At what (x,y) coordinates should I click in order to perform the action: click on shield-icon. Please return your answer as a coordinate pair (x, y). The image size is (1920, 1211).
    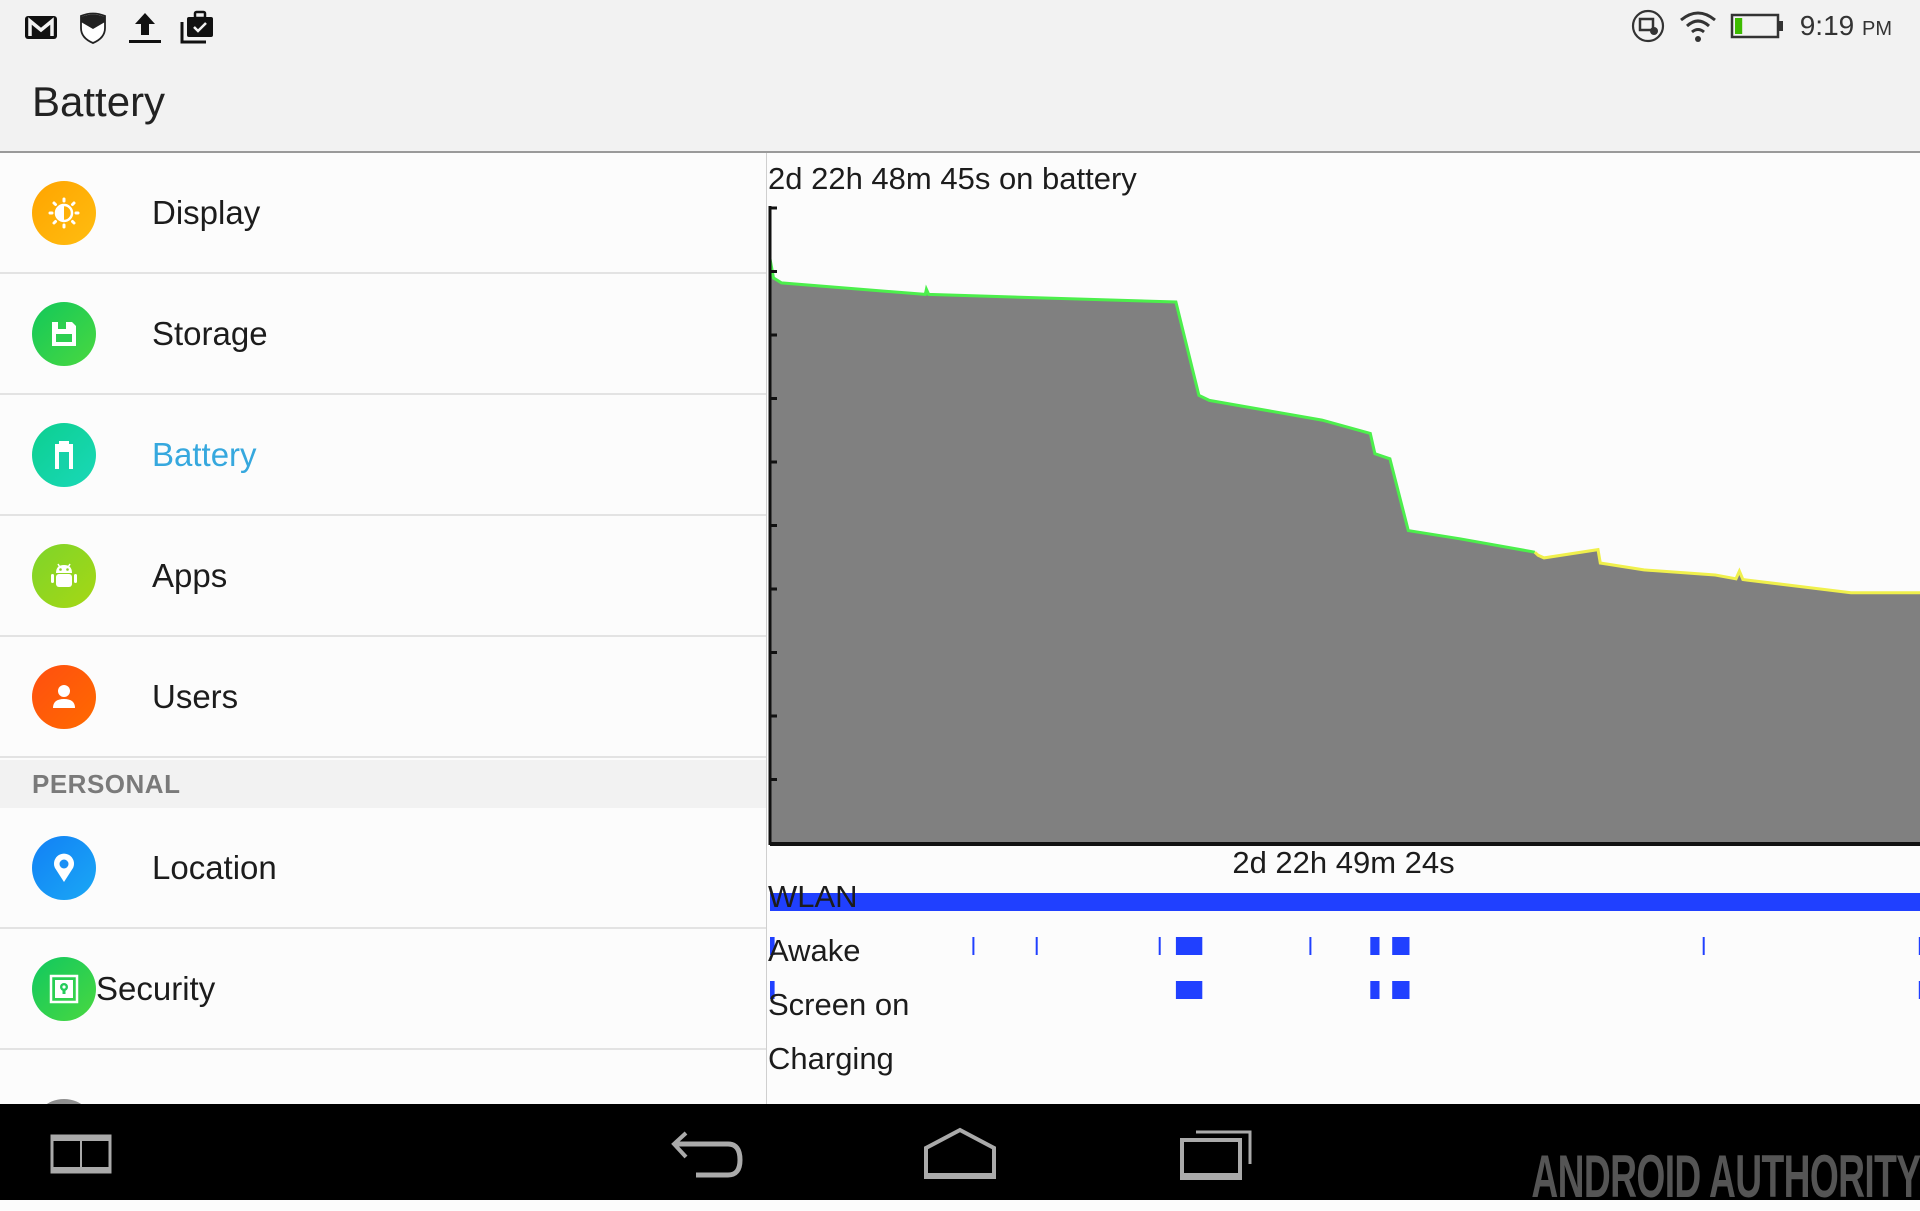
    Looking at the image, I should click on (93, 28).